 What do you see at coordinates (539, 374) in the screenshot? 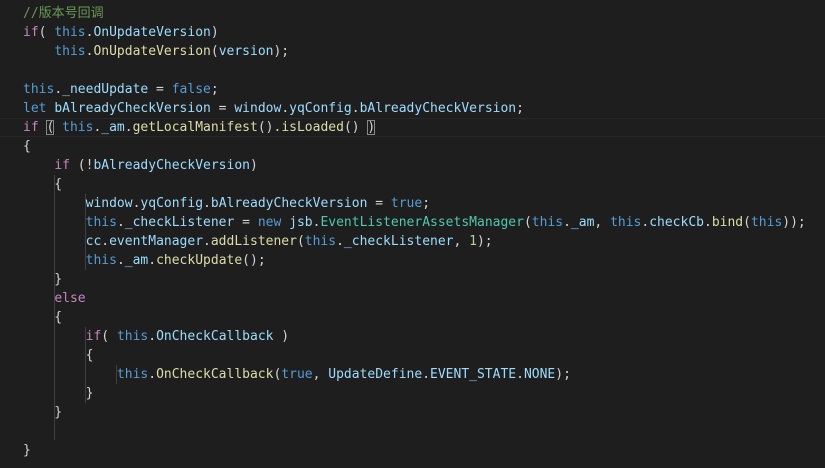
I see `code-token: NONE` at bounding box center [539, 374].